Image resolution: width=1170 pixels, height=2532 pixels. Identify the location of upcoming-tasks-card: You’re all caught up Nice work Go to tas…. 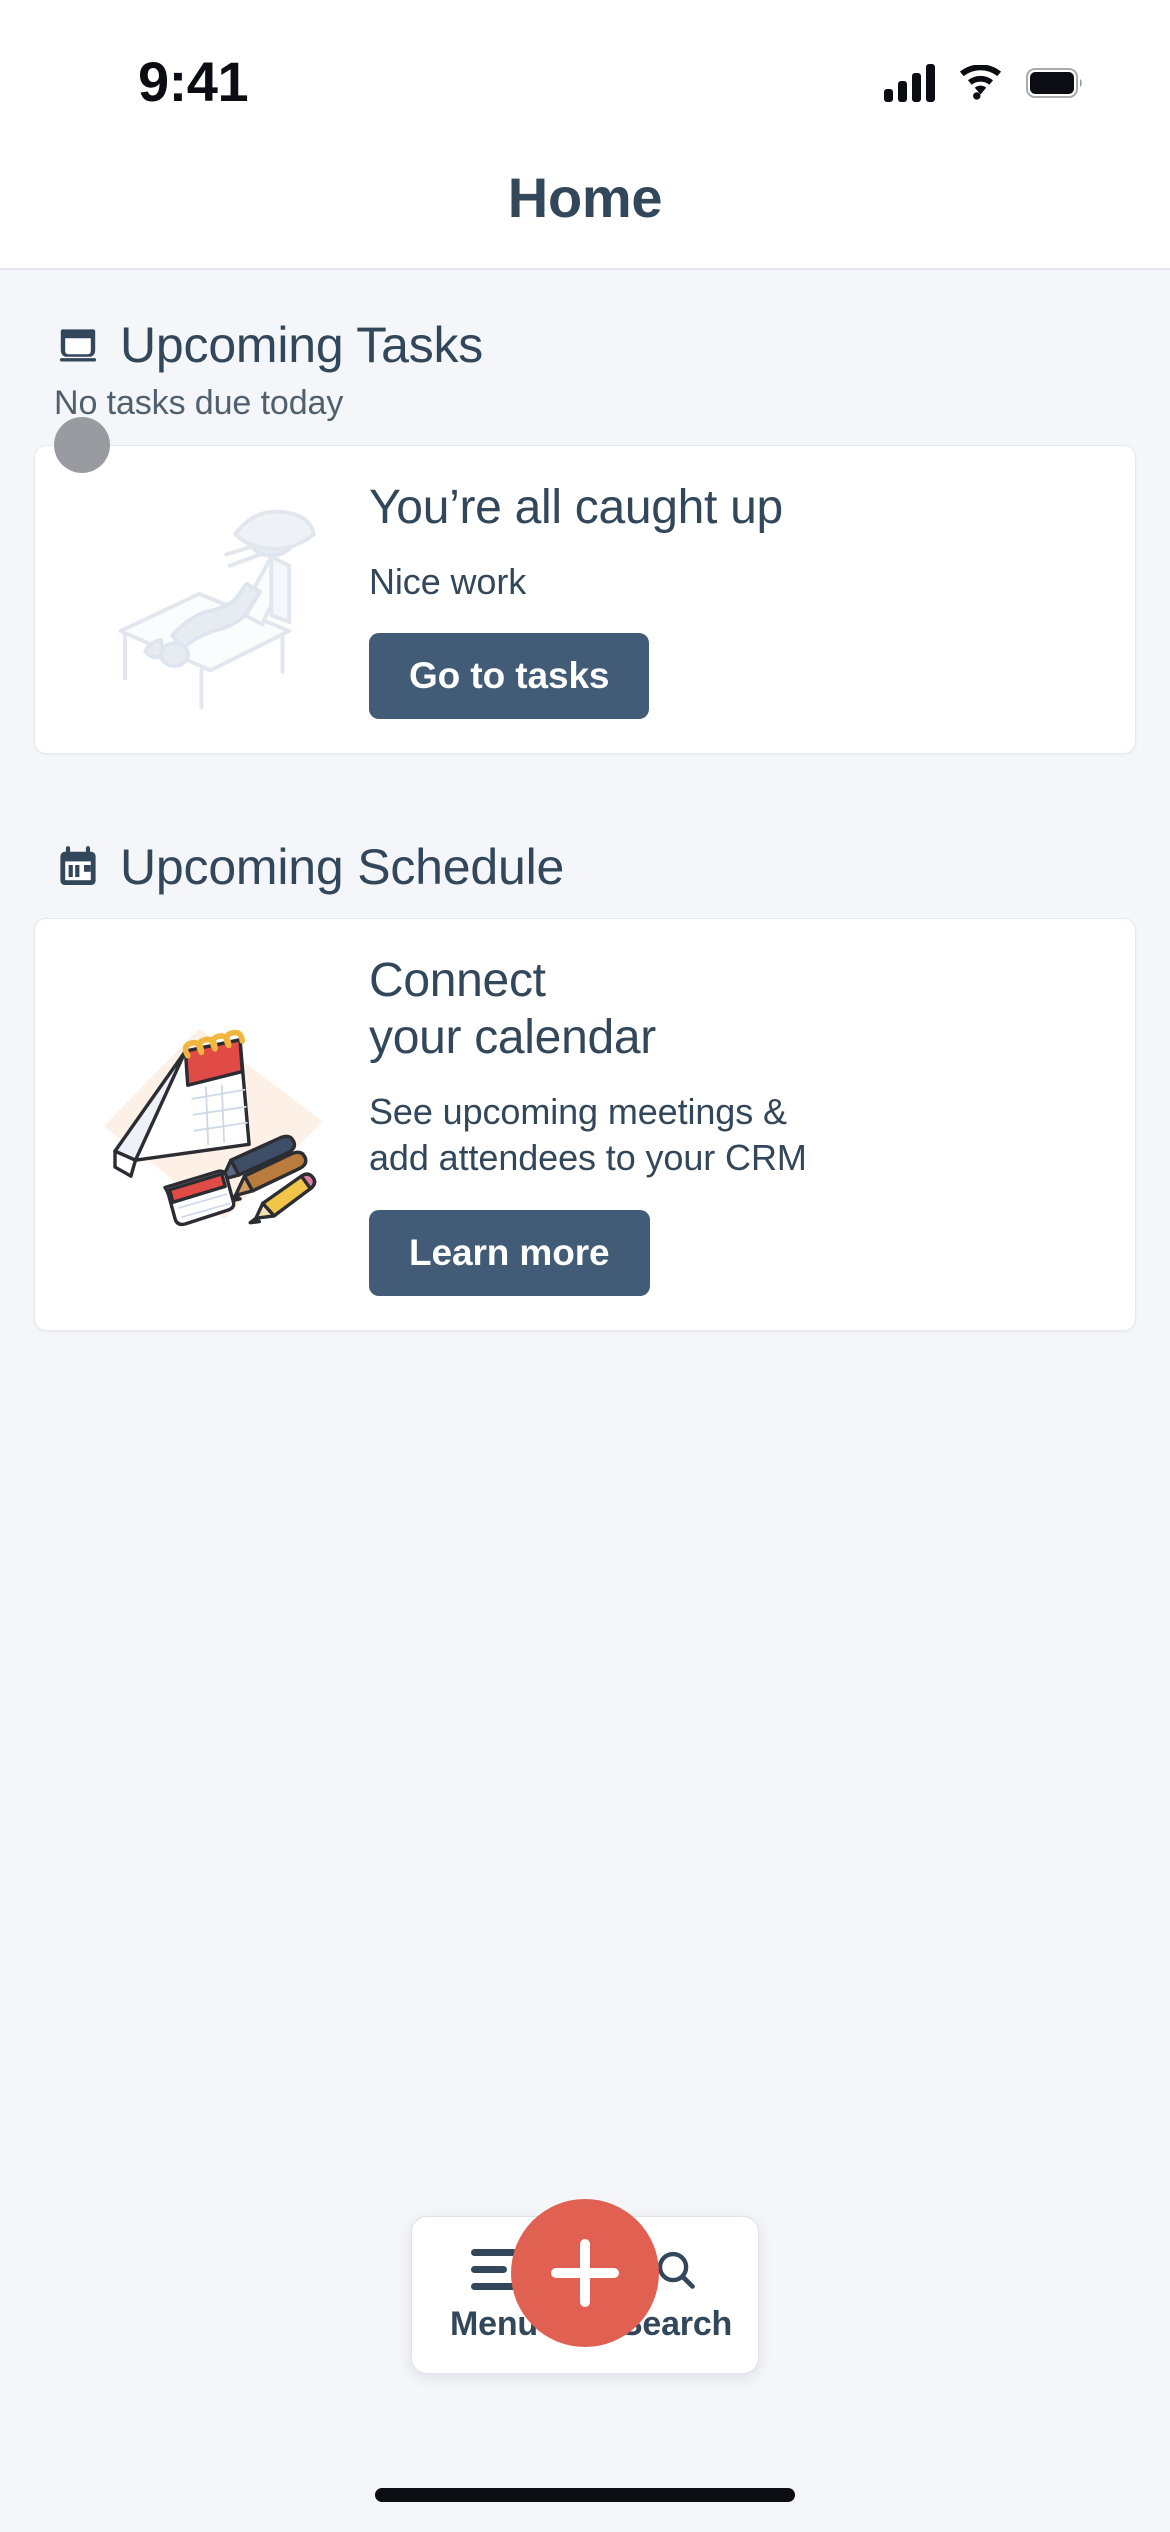
(585, 600).